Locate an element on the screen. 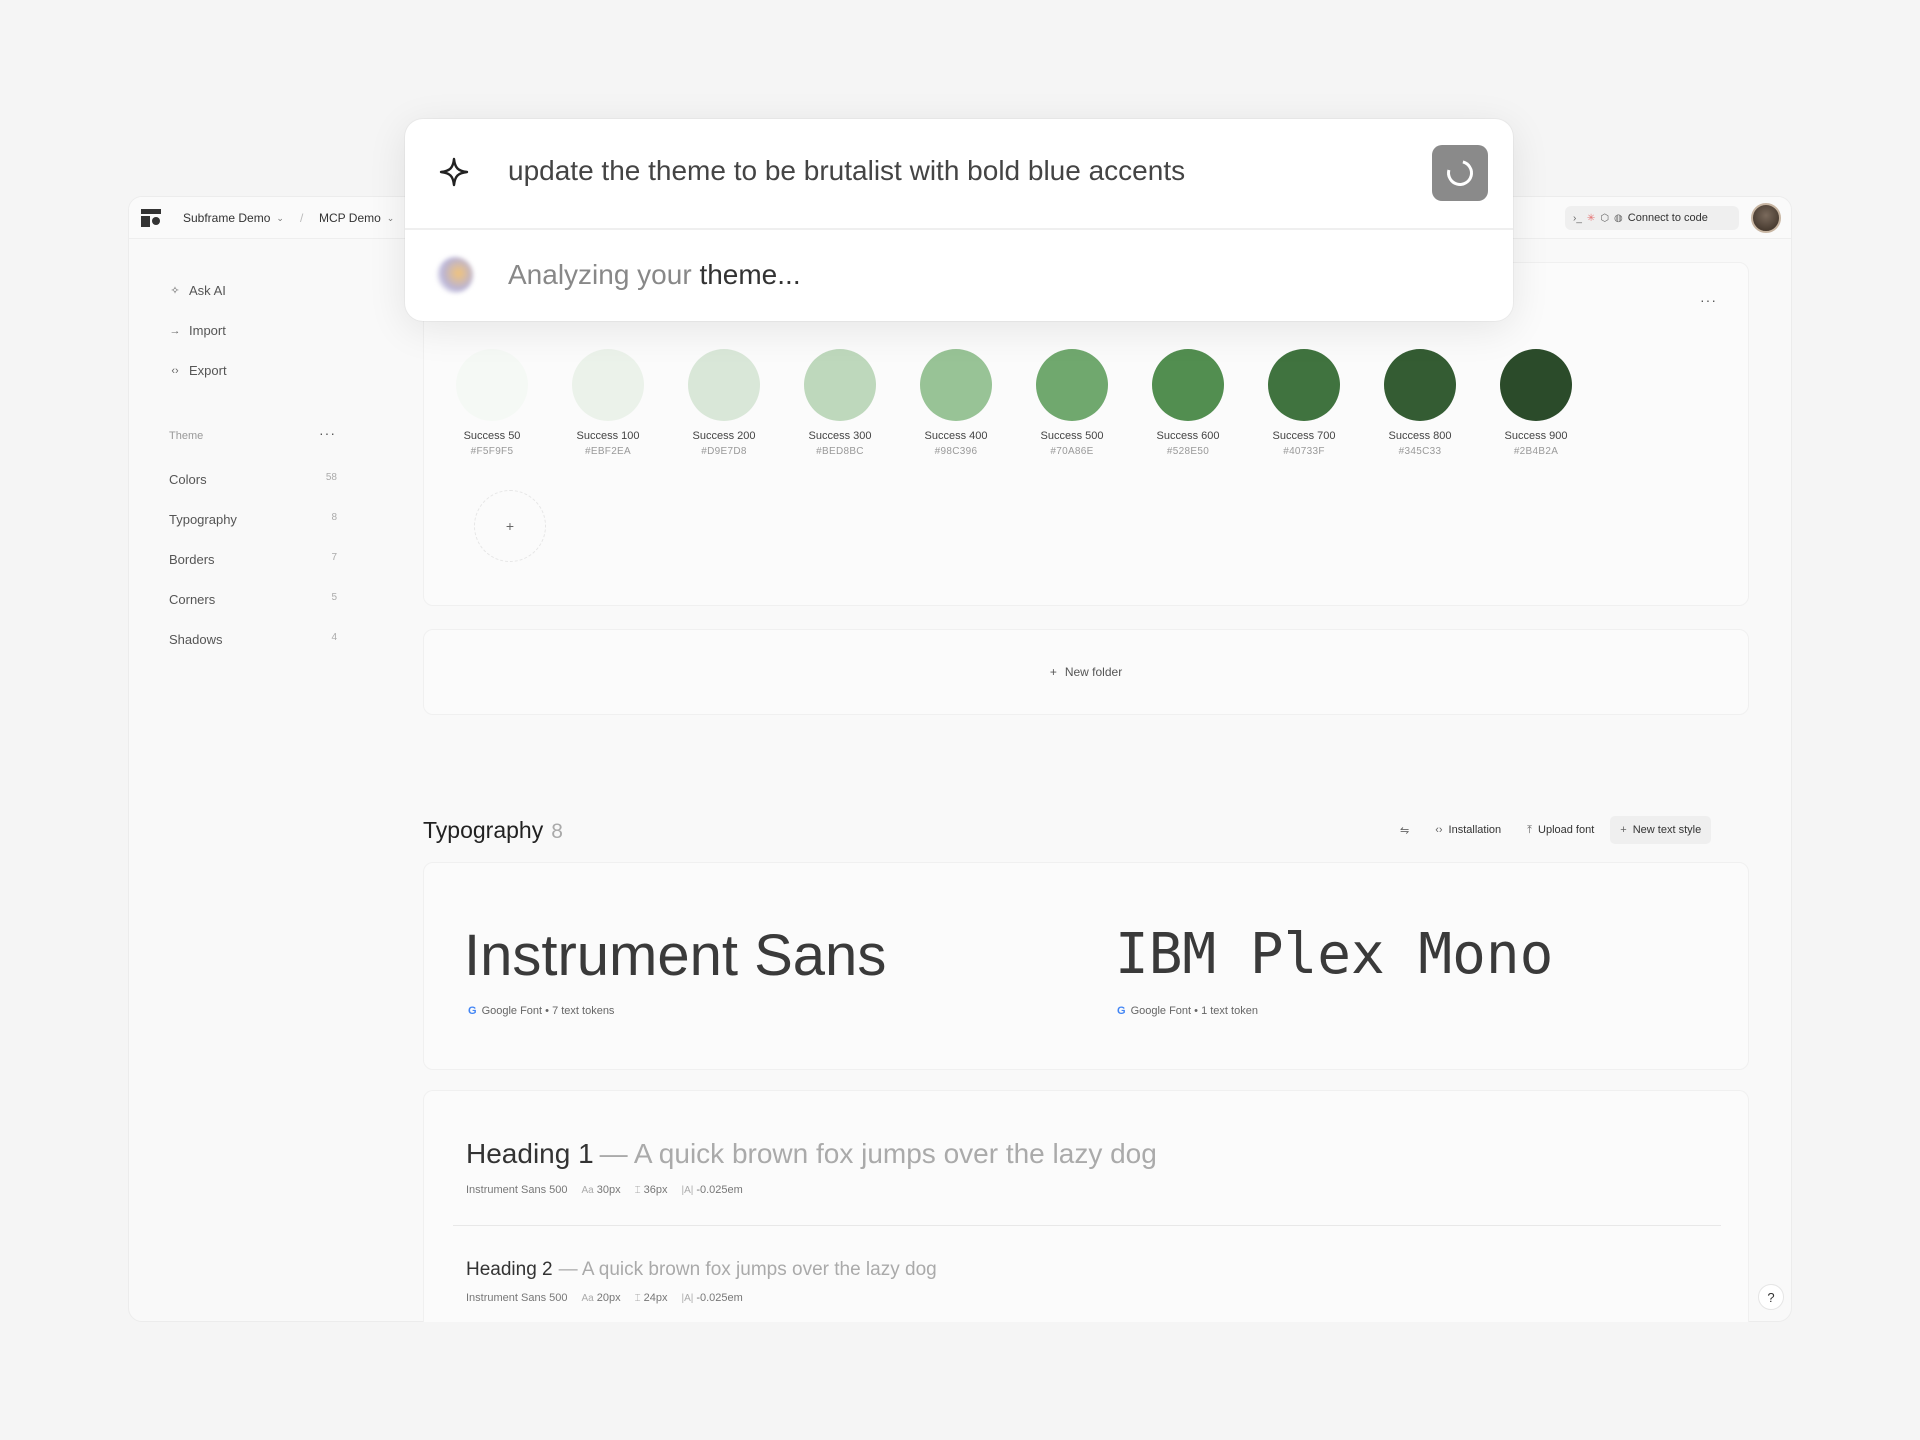 This screenshot has width=1920, height=1440. color-swatch-name: Success 800 is located at coordinates (1420, 436).